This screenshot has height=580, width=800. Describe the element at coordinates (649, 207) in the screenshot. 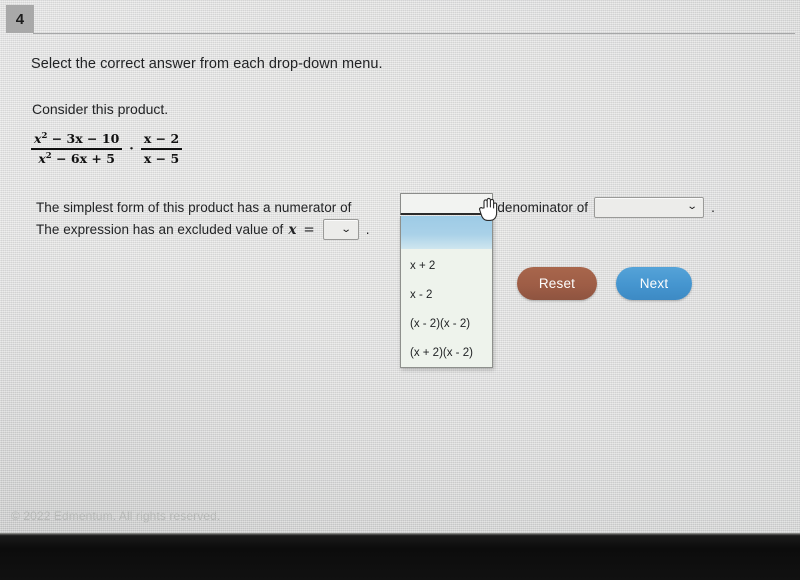

I see `denominator-dropdown: ⌄` at that location.